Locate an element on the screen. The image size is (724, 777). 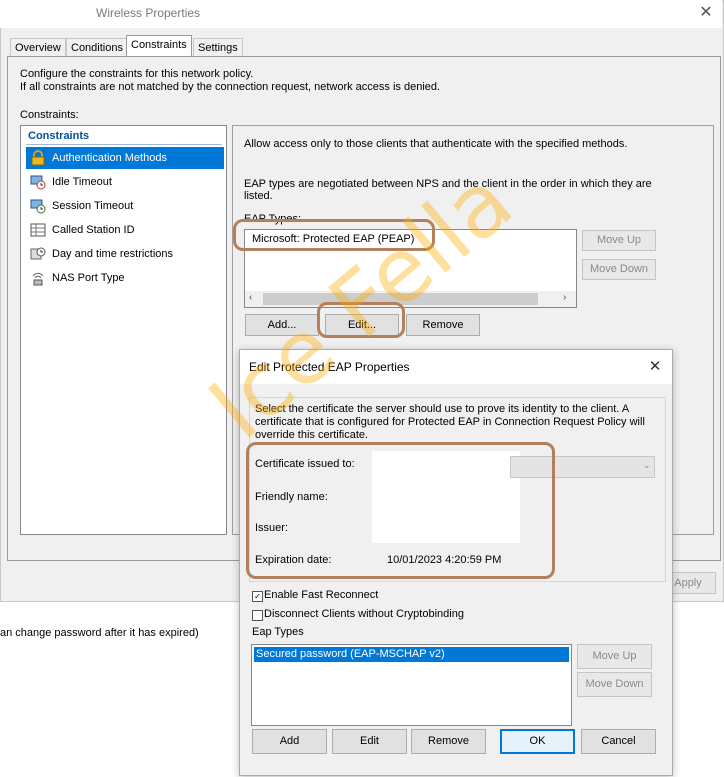
tab-conditions: Conditions is located at coordinates (97, 47).